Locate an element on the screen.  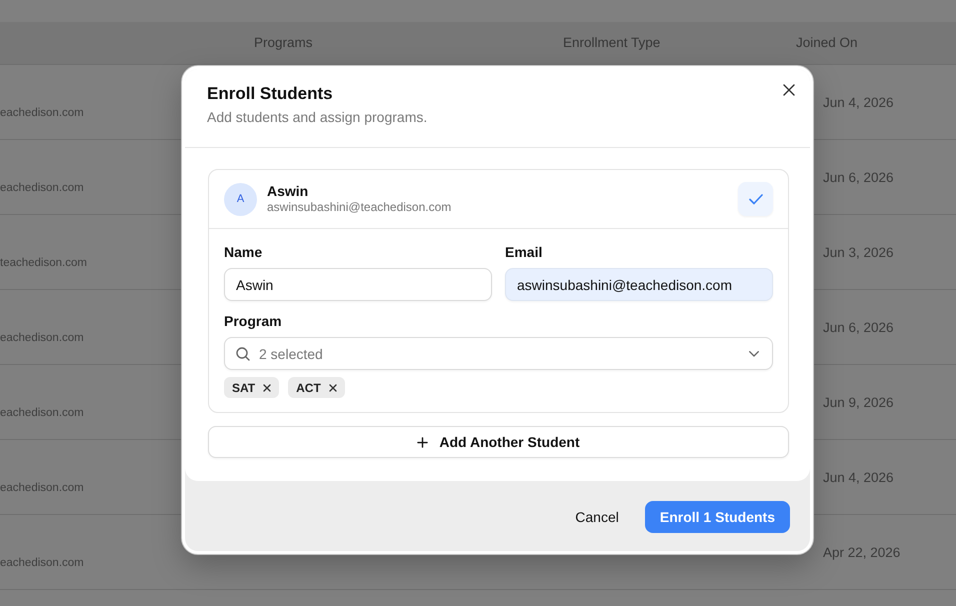
tag-label: SAT is located at coordinates (244, 387).